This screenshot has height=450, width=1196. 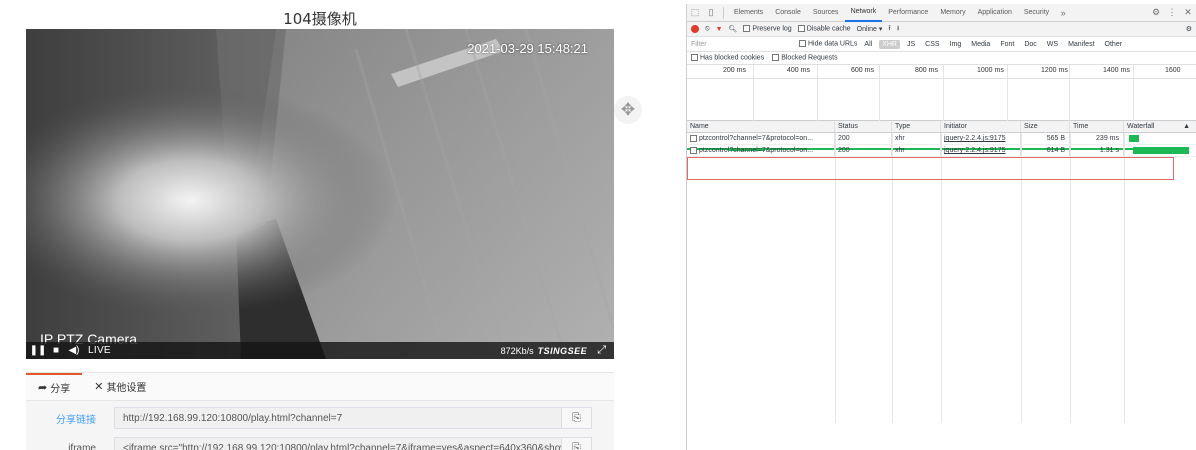 What do you see at coordinates (1081, 44) in the screenshot?
I see `filter-type-manifest: Manifest` at bounding box center [1081, 44].